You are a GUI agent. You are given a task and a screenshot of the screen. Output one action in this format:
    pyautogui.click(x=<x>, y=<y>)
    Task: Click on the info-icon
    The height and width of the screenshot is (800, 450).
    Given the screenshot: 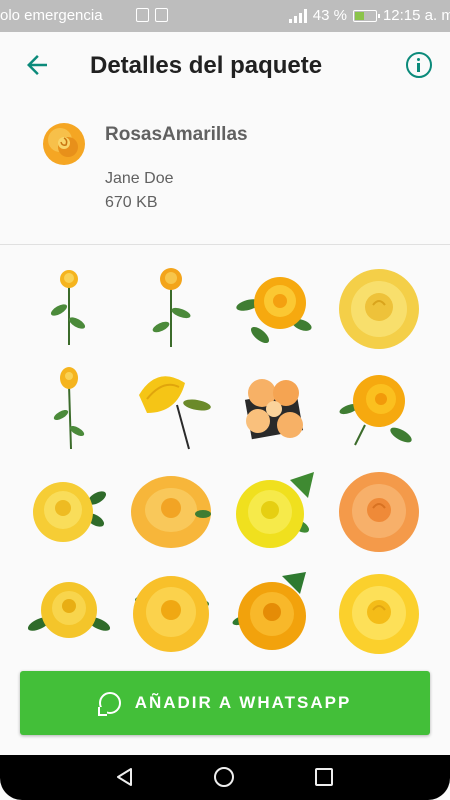 What is the action you would take?
    pyautogui.click(x=419, y=65)
    